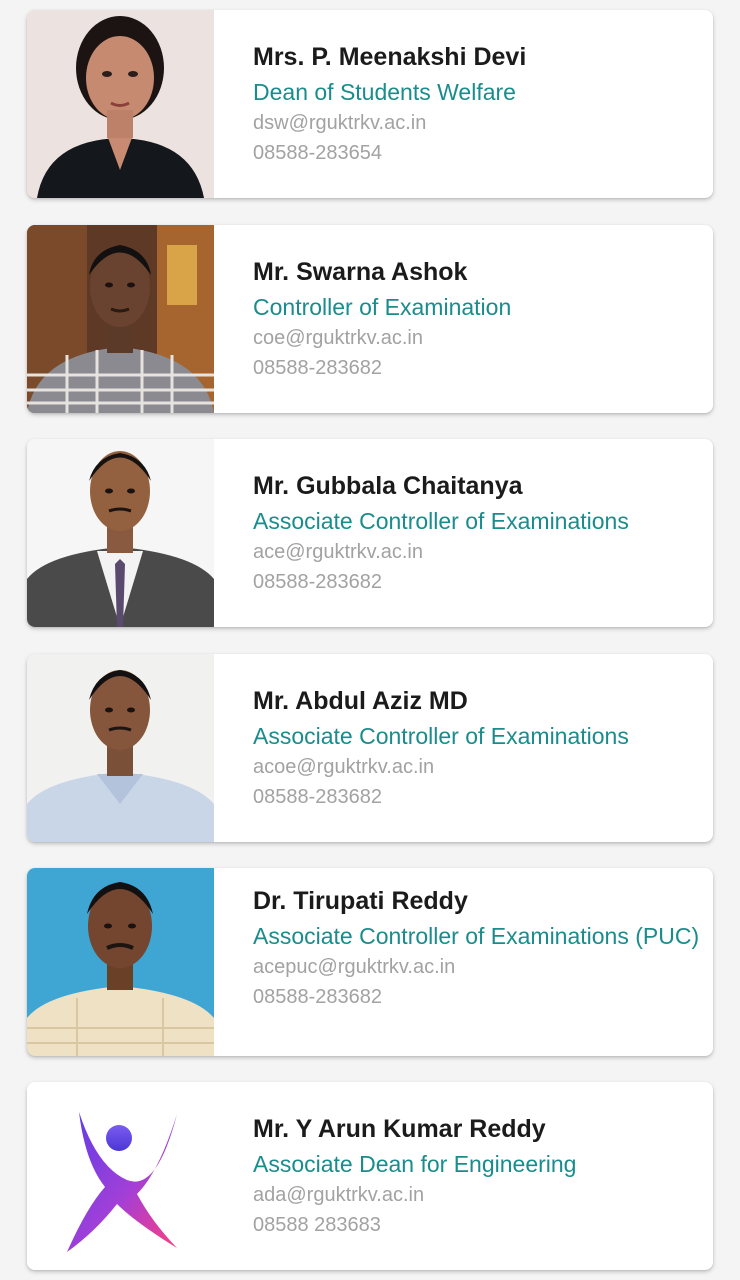  What do you see at coordinates (483, 1195) in the screenshot?
I see `staff-email: ada@rguktrkv.ac.in` at bounding box center [483, 1195].